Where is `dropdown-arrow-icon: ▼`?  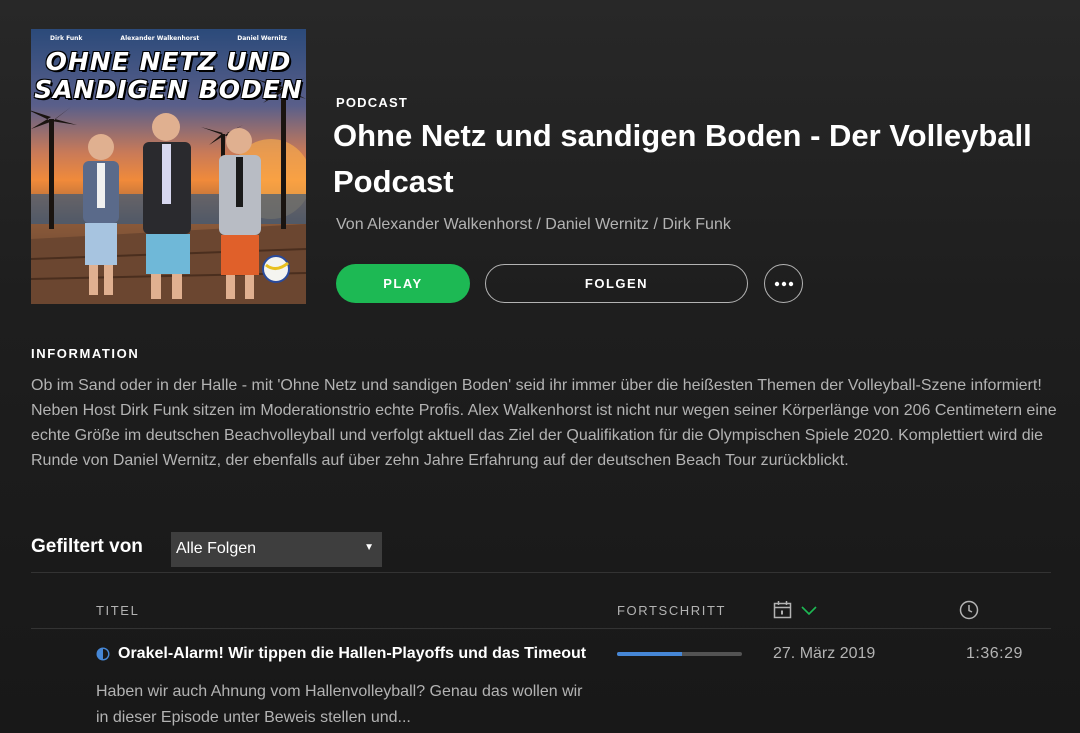
dropdown-arrow-icon: ▼ is located at coordinates (369, 547).